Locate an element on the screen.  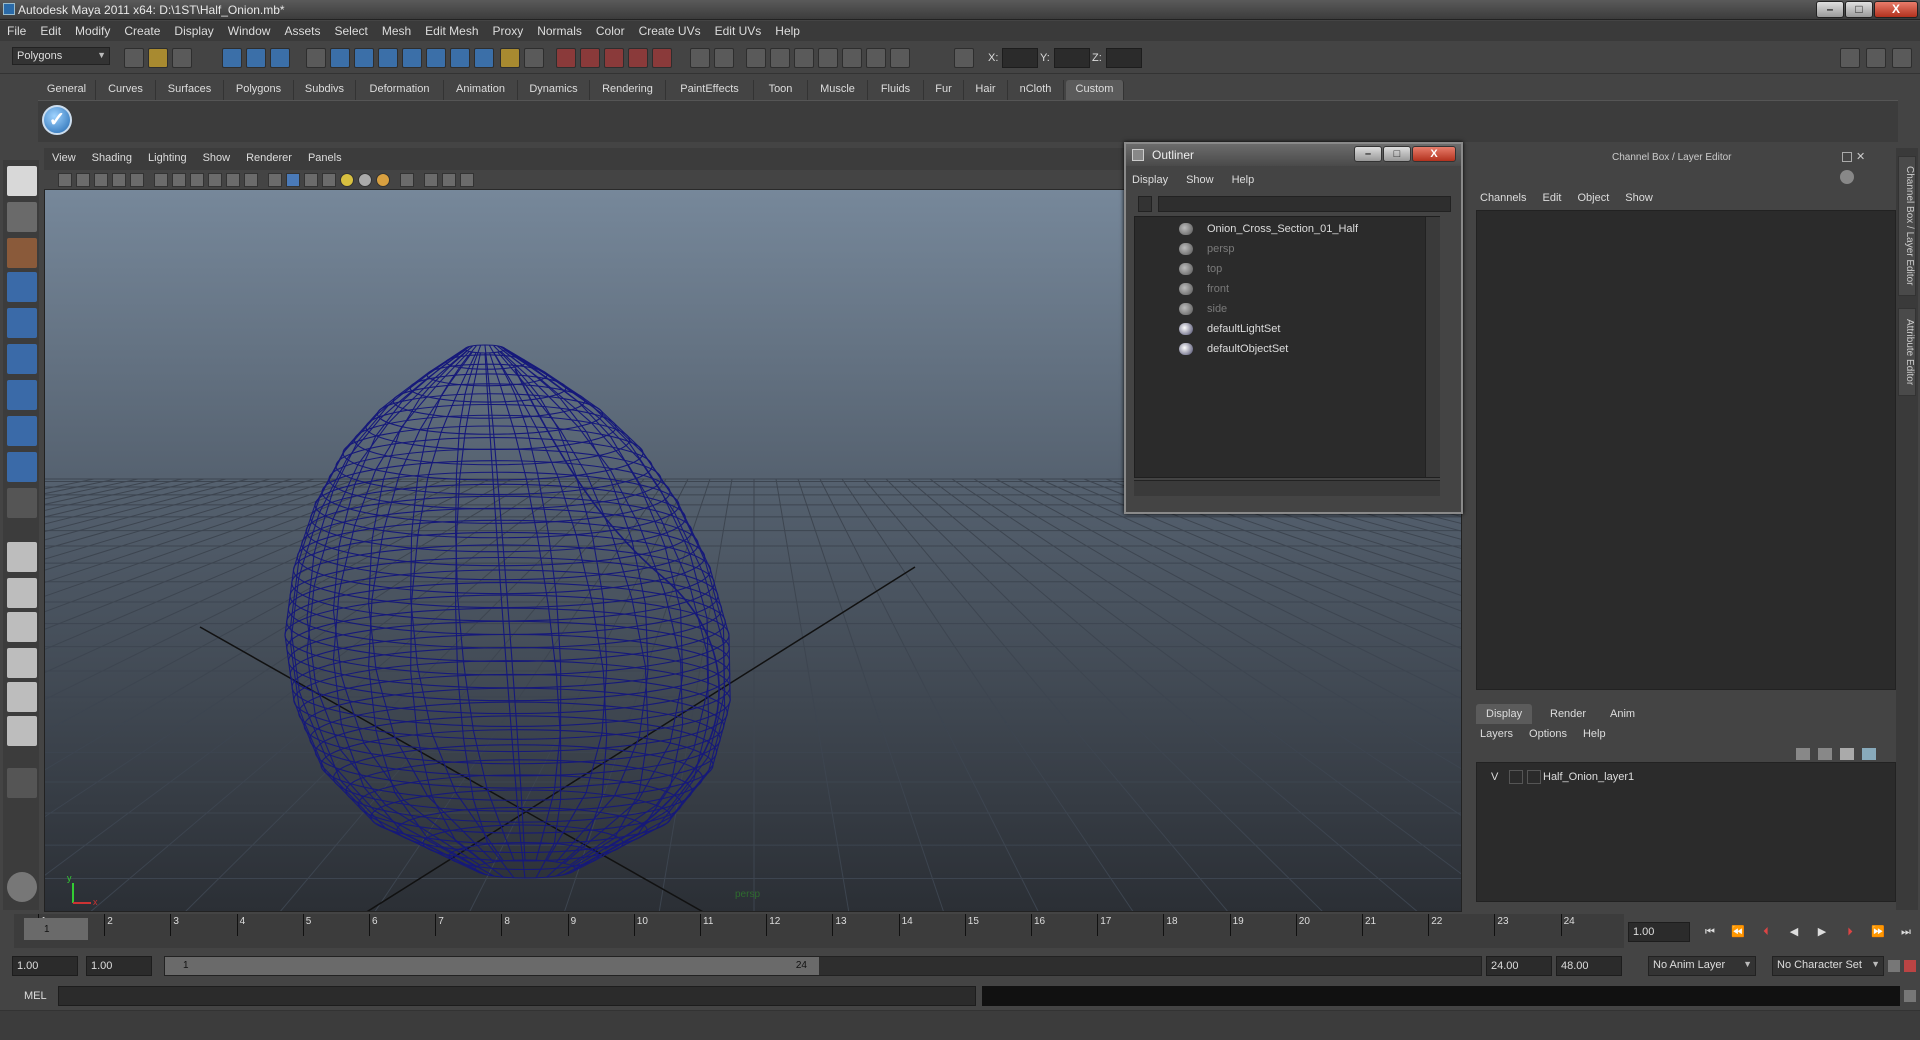
menu-mesh: Mesh is located at coordinates (396, 29).